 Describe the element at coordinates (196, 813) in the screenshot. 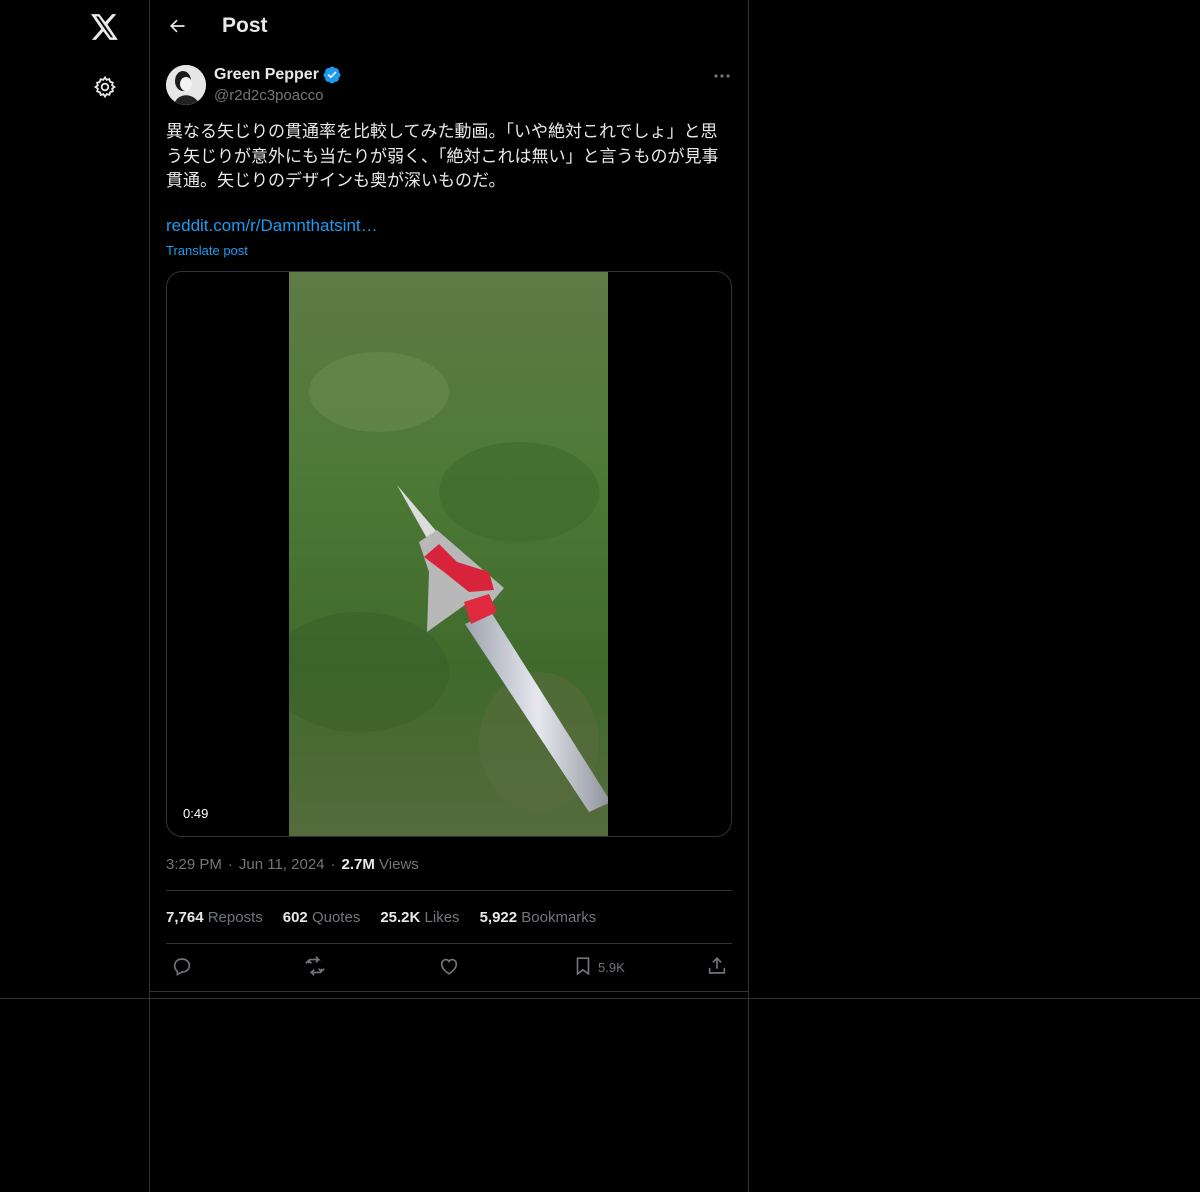

I see `video-duration: 0:49` at that location.